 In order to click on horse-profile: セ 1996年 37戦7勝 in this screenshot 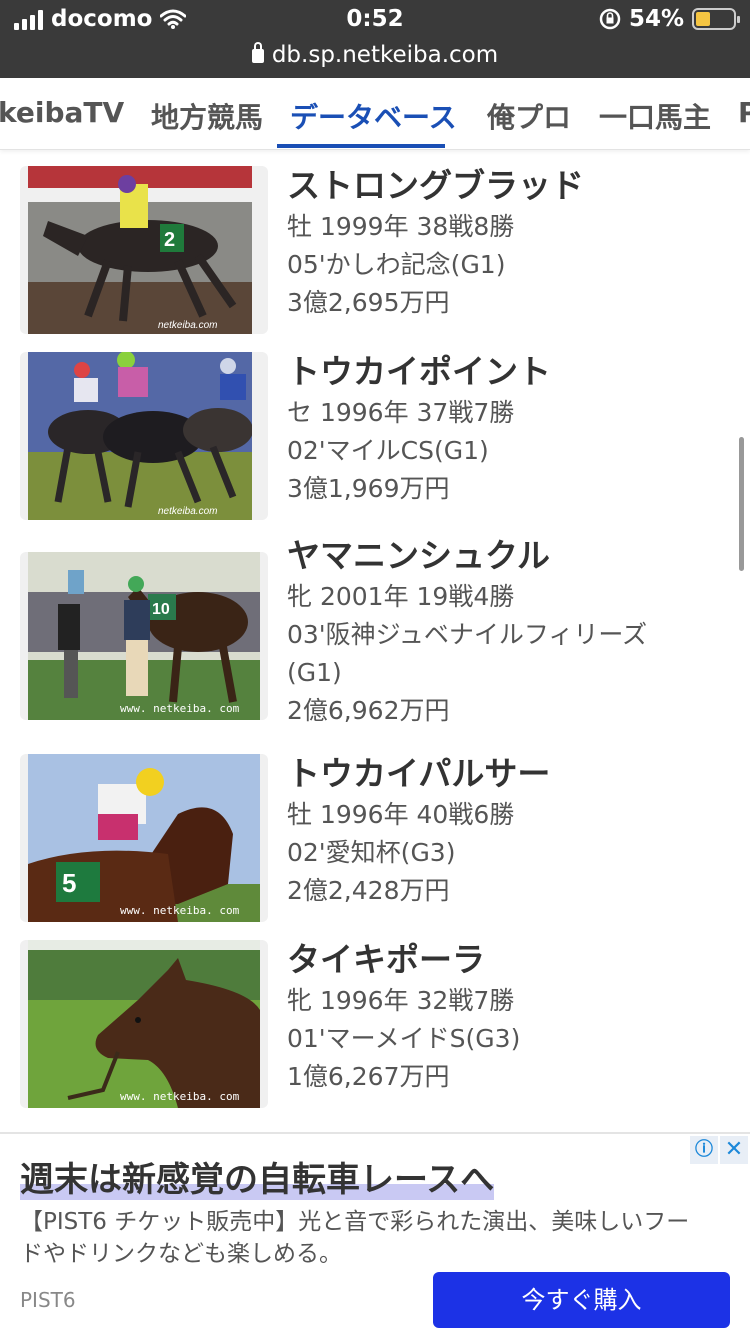, I will do `click(401, 412)`.